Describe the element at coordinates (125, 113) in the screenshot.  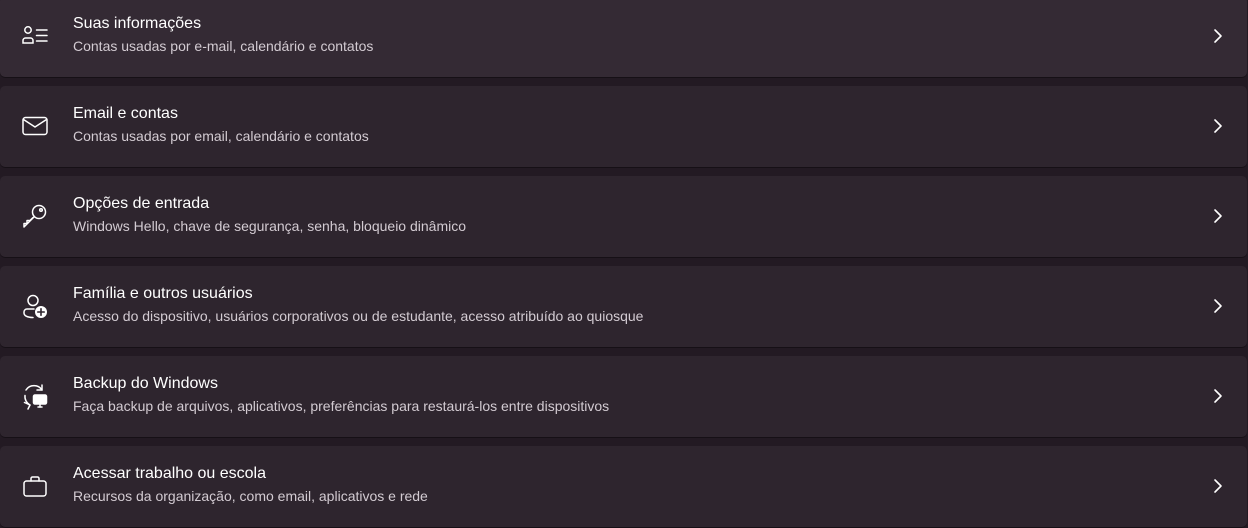
I see `settings-item-title: Email e contas` at that location.